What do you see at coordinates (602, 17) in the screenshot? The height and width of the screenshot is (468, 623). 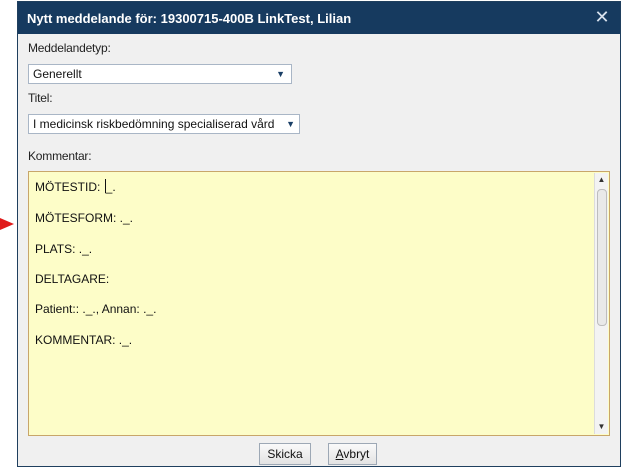 I see `close-icon: ✕` at bounding box center [602, 17].